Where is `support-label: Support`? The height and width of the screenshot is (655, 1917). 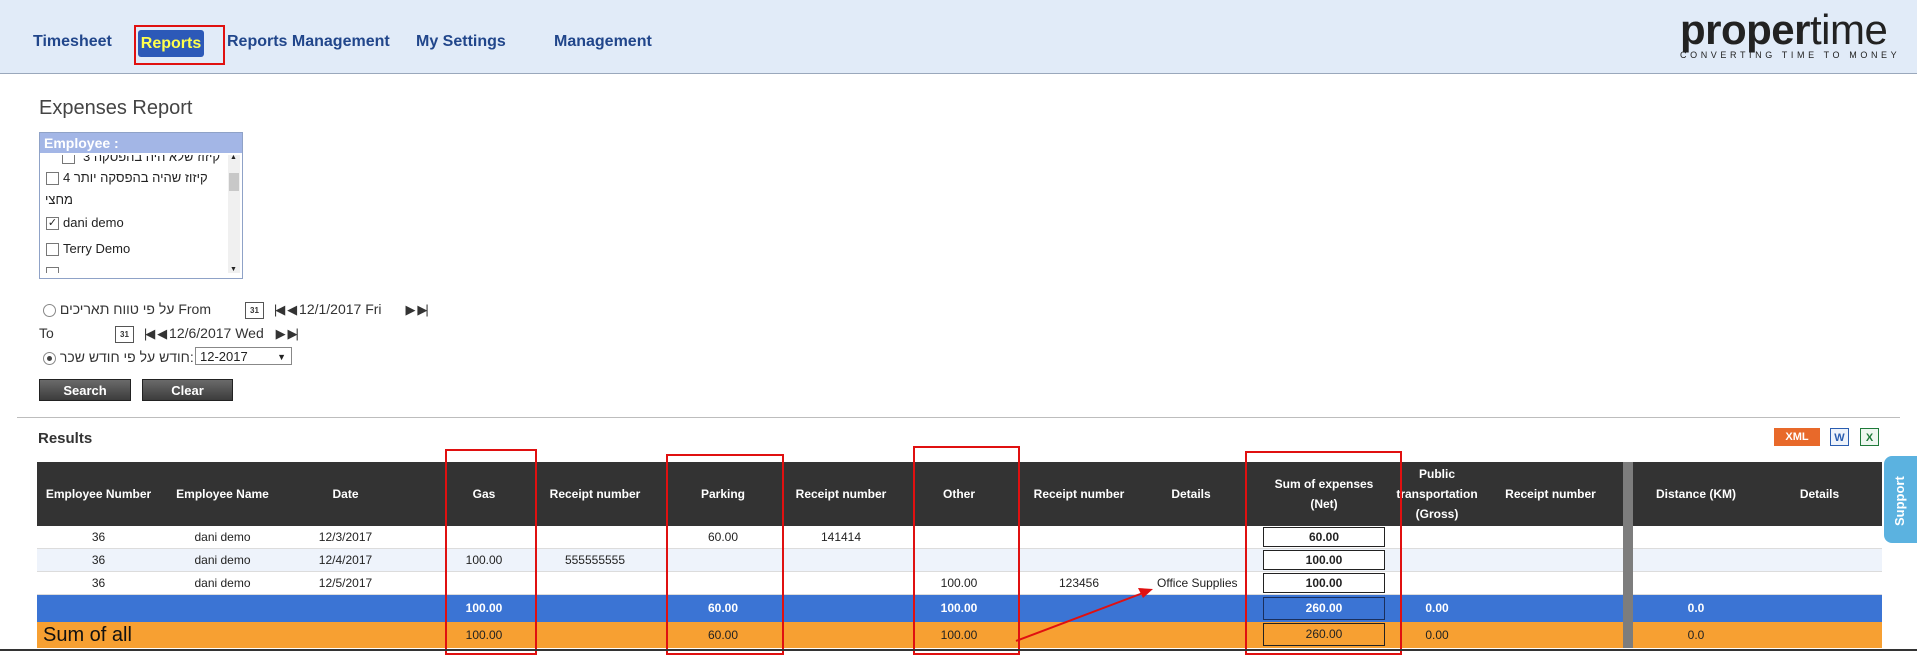 support-label: Support is located at coordinates (1899, 501).